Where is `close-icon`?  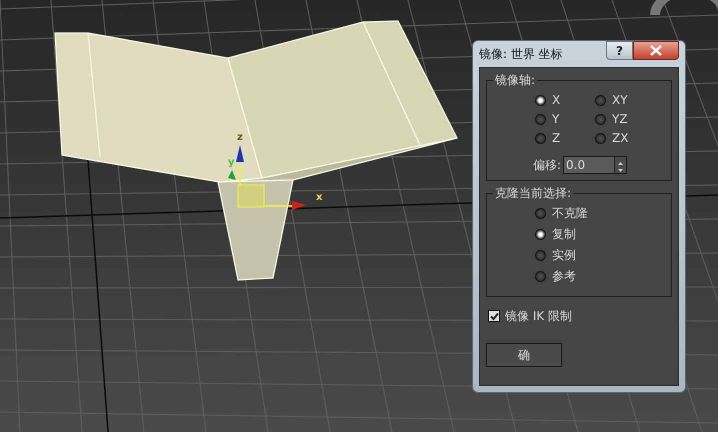 close-icon is located at coordinates (656, 50).